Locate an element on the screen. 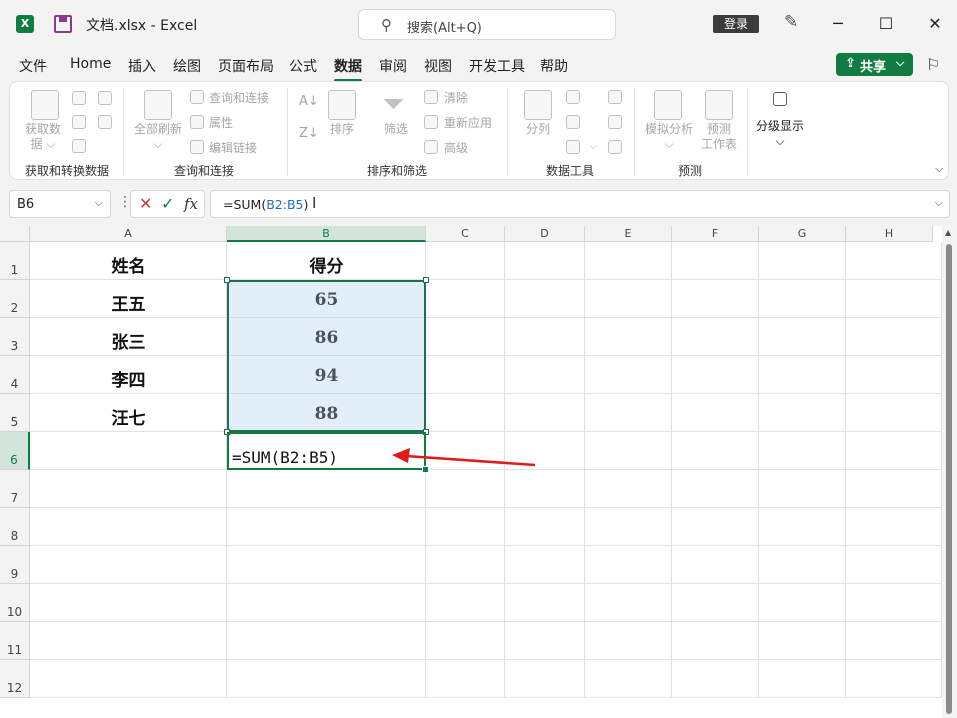 Image resolution: width=957 pixels, height=718 pixels. refresh-all-button: 全部刷新 ⌵ is located at coordinates (158, 137).